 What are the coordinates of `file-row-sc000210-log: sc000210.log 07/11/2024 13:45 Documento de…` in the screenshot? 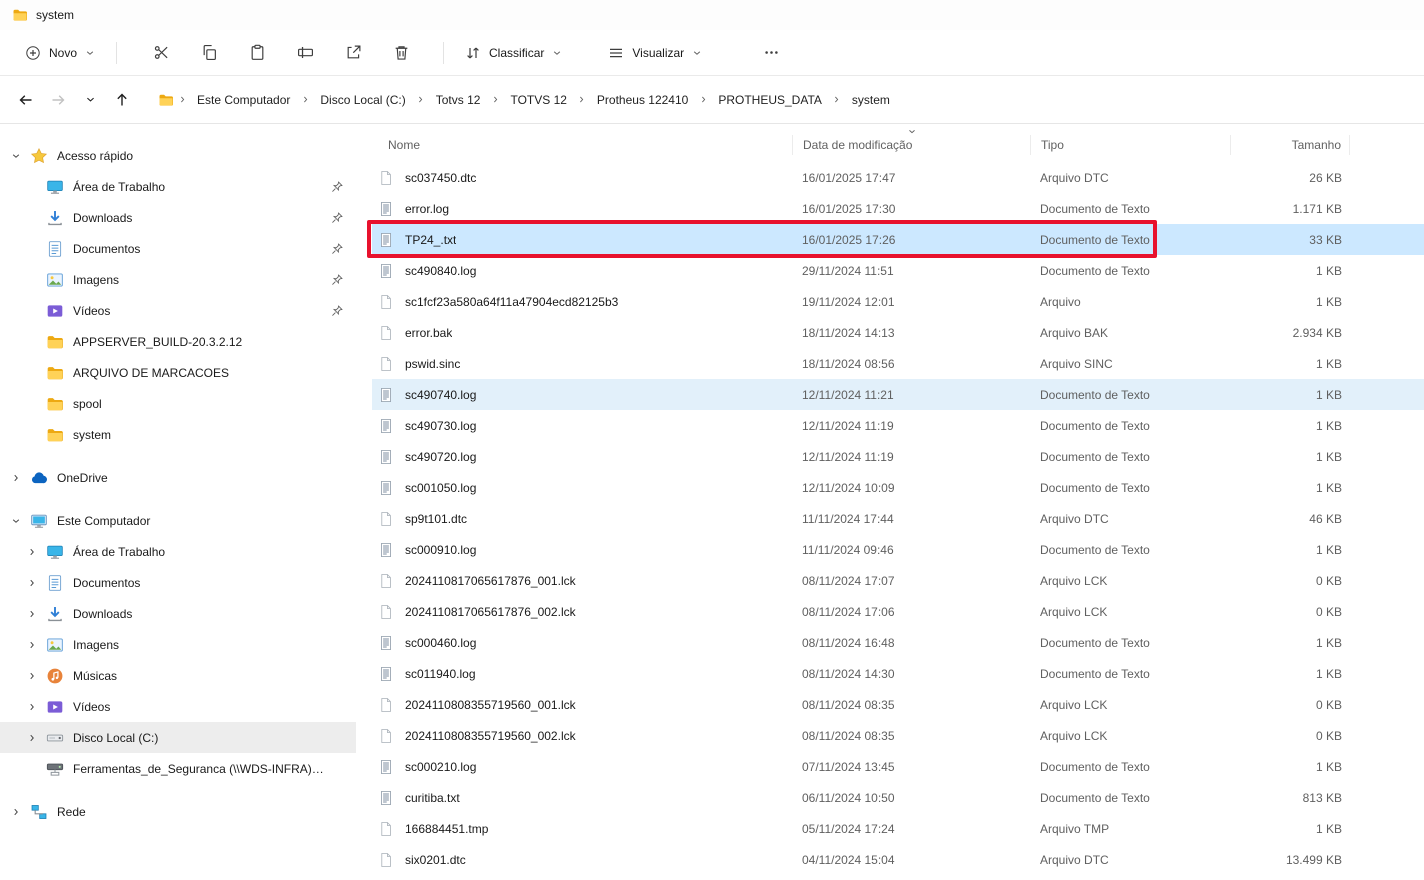 It's located at (898, 766).